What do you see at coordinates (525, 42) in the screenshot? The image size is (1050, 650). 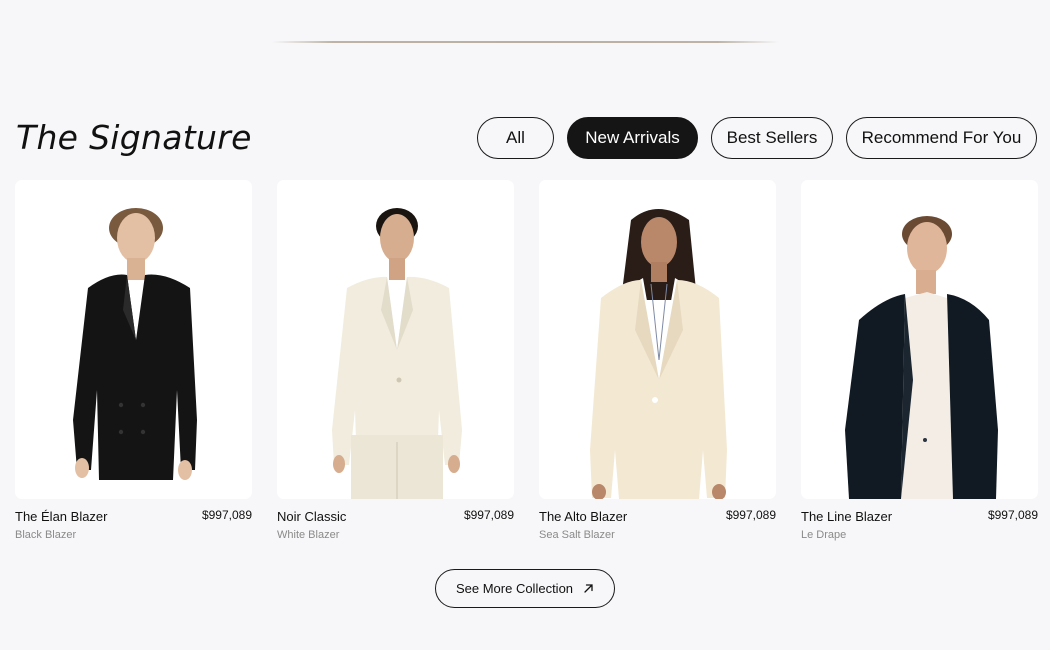 I see `decorative-divider` at bounding box center [525, 42].